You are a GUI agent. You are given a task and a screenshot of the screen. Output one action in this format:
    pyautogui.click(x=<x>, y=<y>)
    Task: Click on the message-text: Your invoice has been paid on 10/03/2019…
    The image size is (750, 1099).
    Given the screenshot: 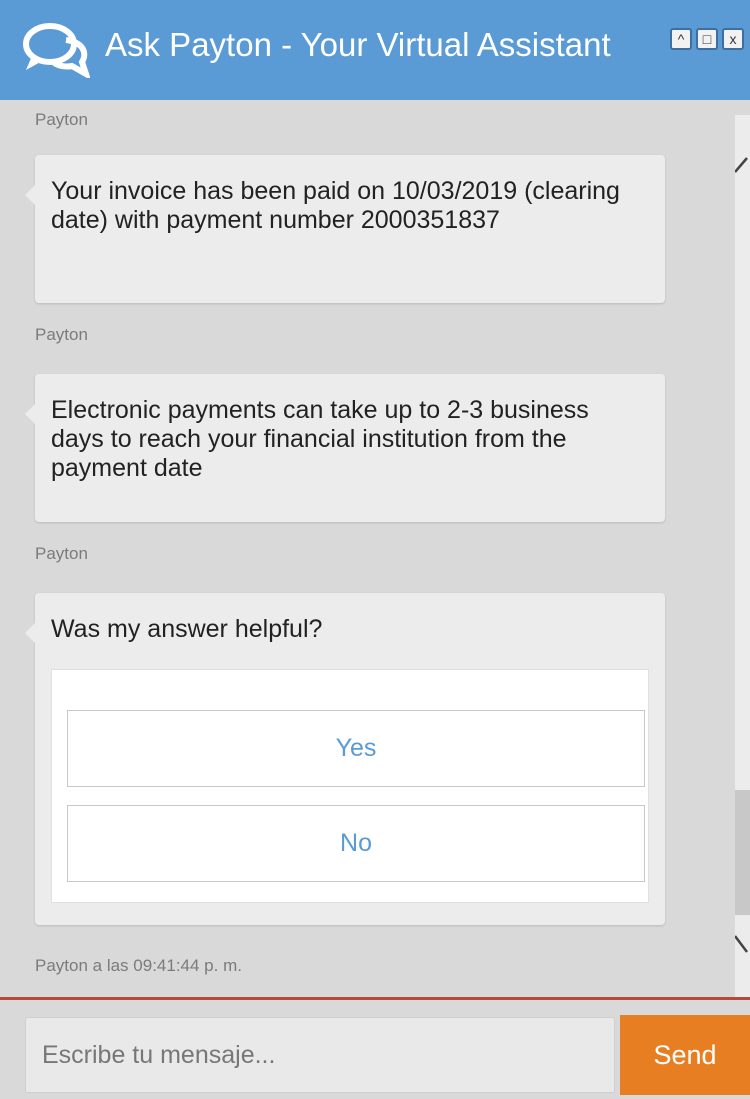 What is the action you would take?
    pyautogui.click(x=335, y=205)
    